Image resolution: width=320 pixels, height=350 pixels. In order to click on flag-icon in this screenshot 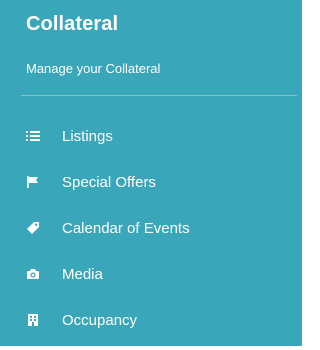, I will do `click(33, 182)`.